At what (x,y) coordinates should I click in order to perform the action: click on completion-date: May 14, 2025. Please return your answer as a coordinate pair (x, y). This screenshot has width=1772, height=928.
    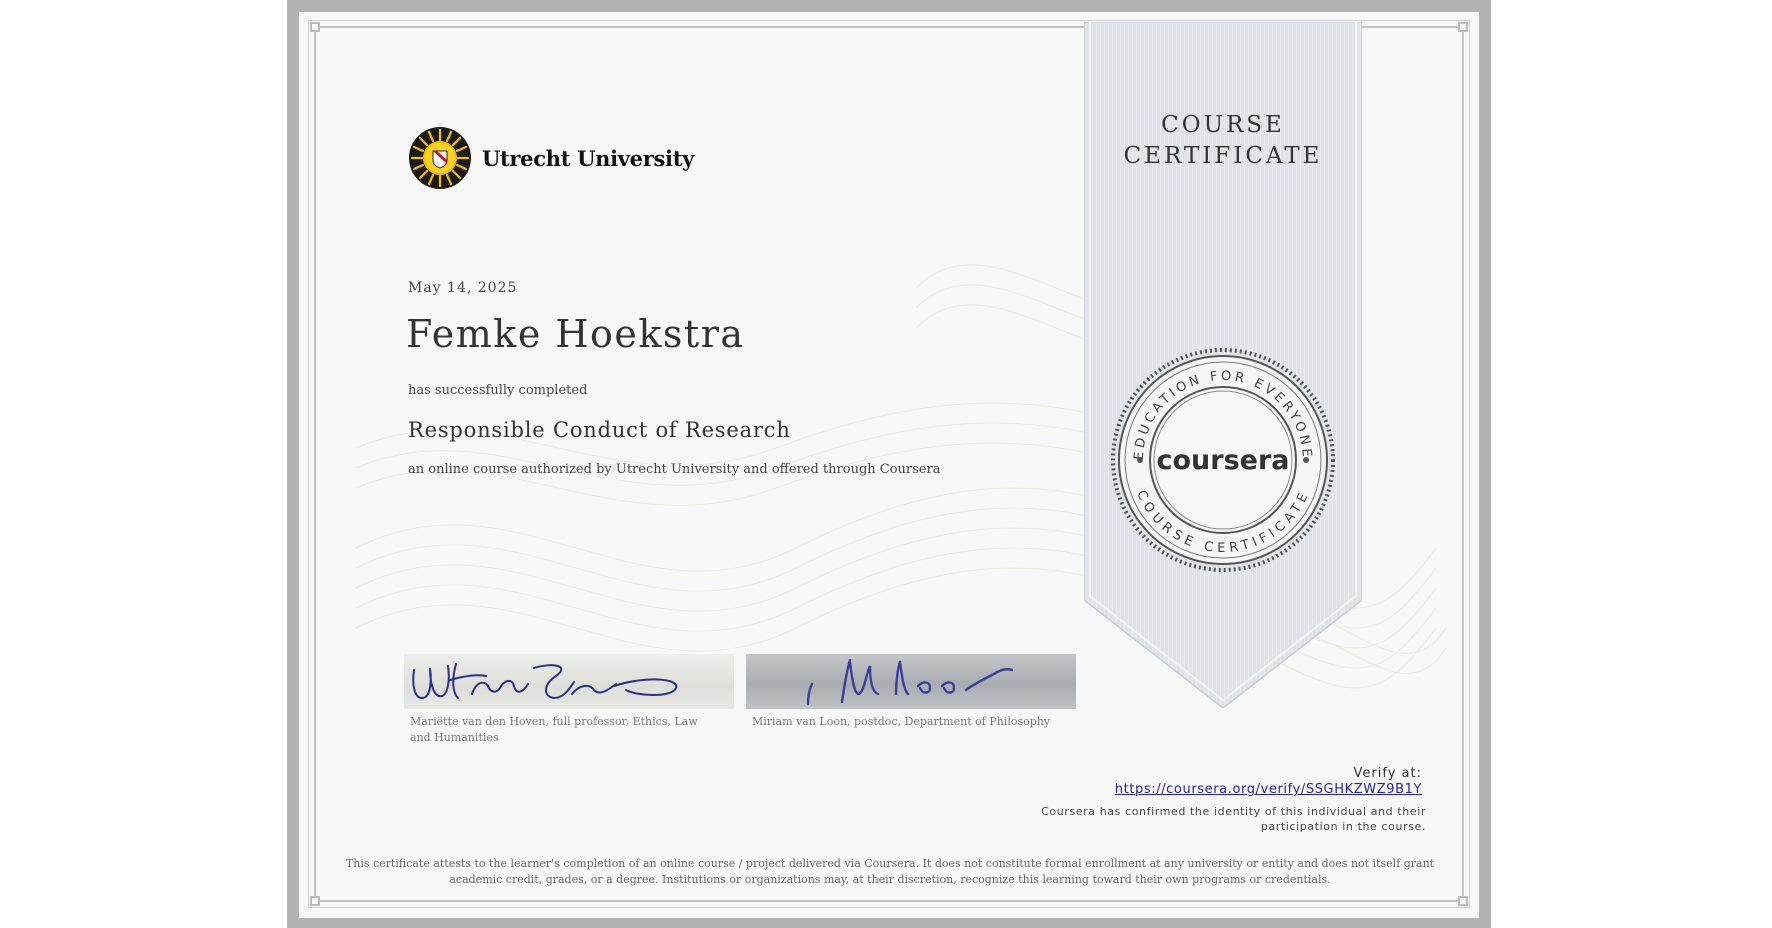
    Looking at the image, I should click on (463, 288).